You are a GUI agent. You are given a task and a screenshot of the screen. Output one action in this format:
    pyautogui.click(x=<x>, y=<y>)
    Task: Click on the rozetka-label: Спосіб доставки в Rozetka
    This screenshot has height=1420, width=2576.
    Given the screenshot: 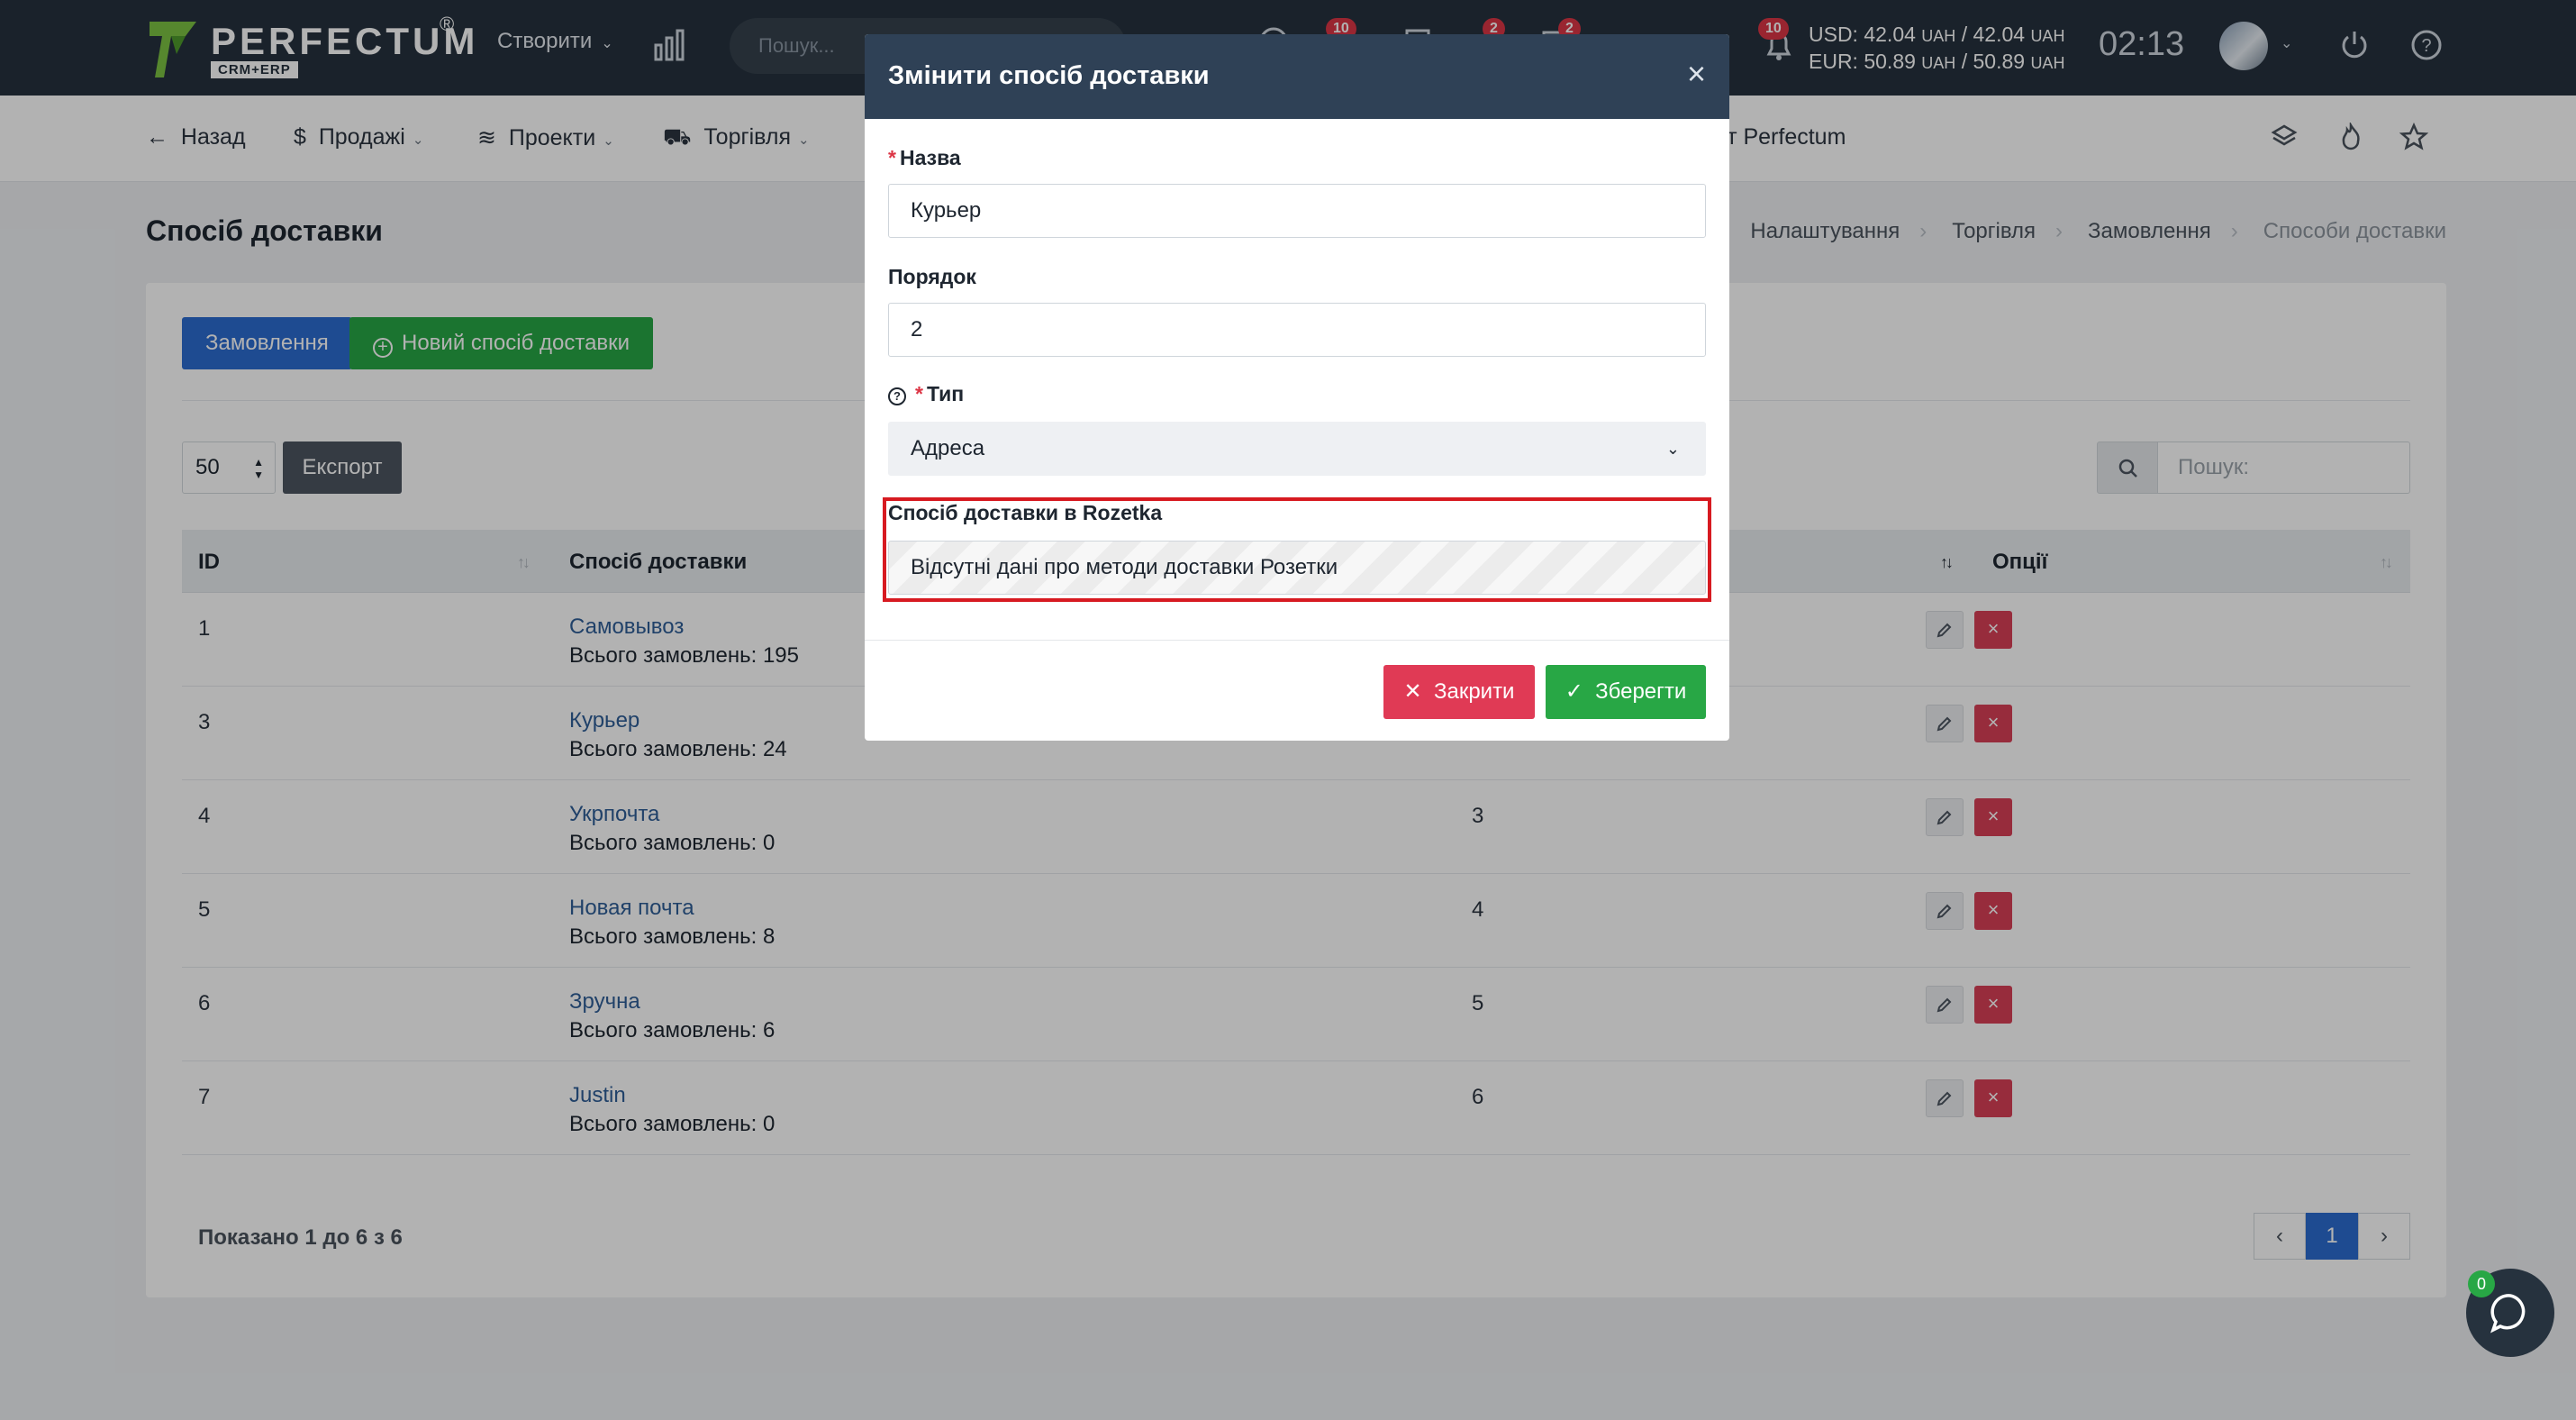 What is the action you would take?
    pyautogui.click(x=1025, y=512)
    